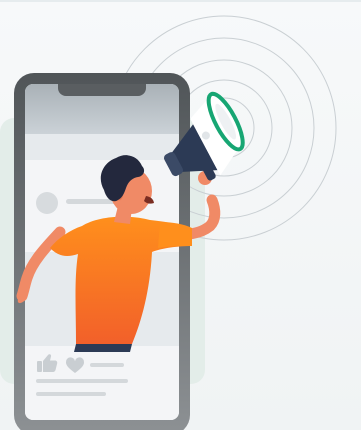 The image size is (361, 430). I want to click on avatar-placeholder, so click(47, 203).